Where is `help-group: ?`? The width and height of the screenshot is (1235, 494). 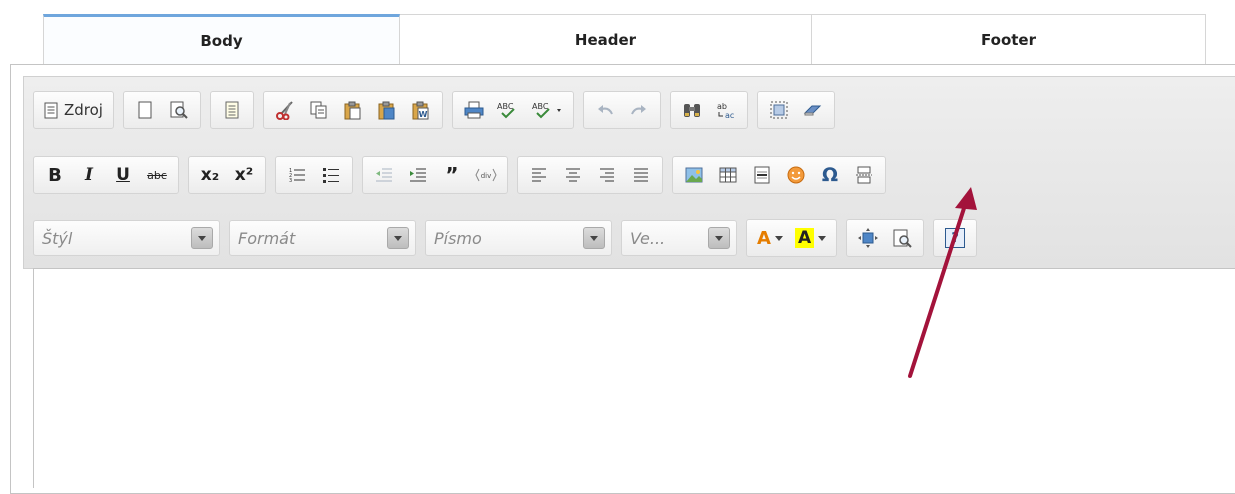
help-group: ? is located at coordinates (955, 238).